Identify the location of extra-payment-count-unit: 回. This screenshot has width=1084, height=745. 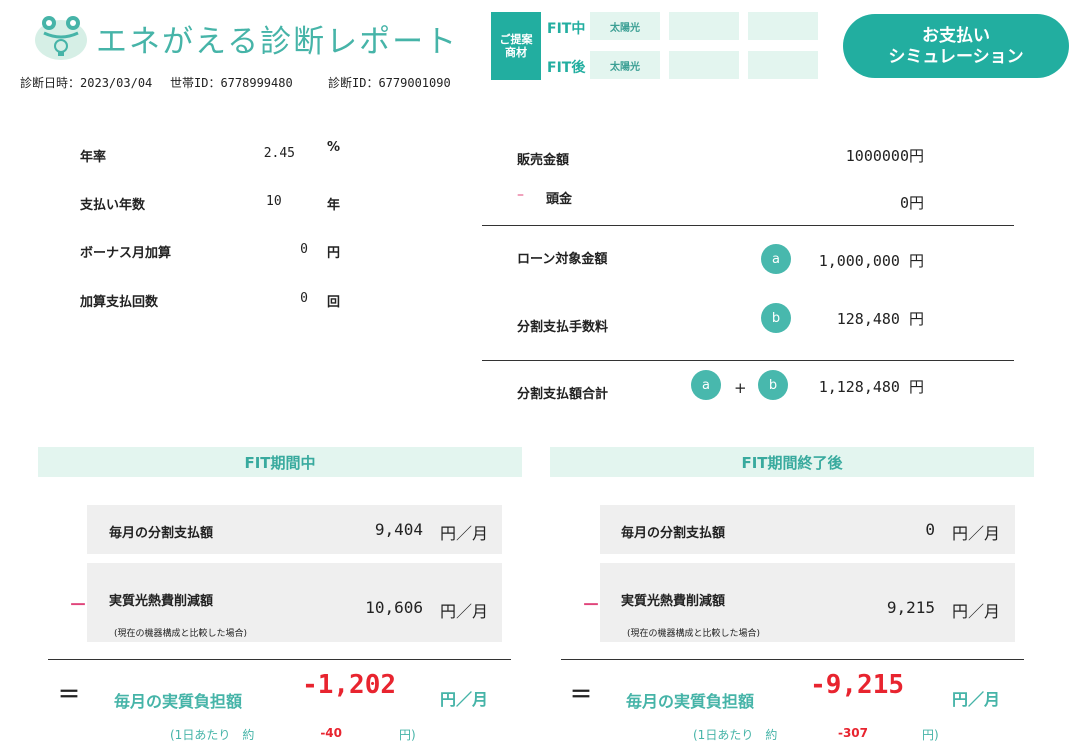
(334, 302).